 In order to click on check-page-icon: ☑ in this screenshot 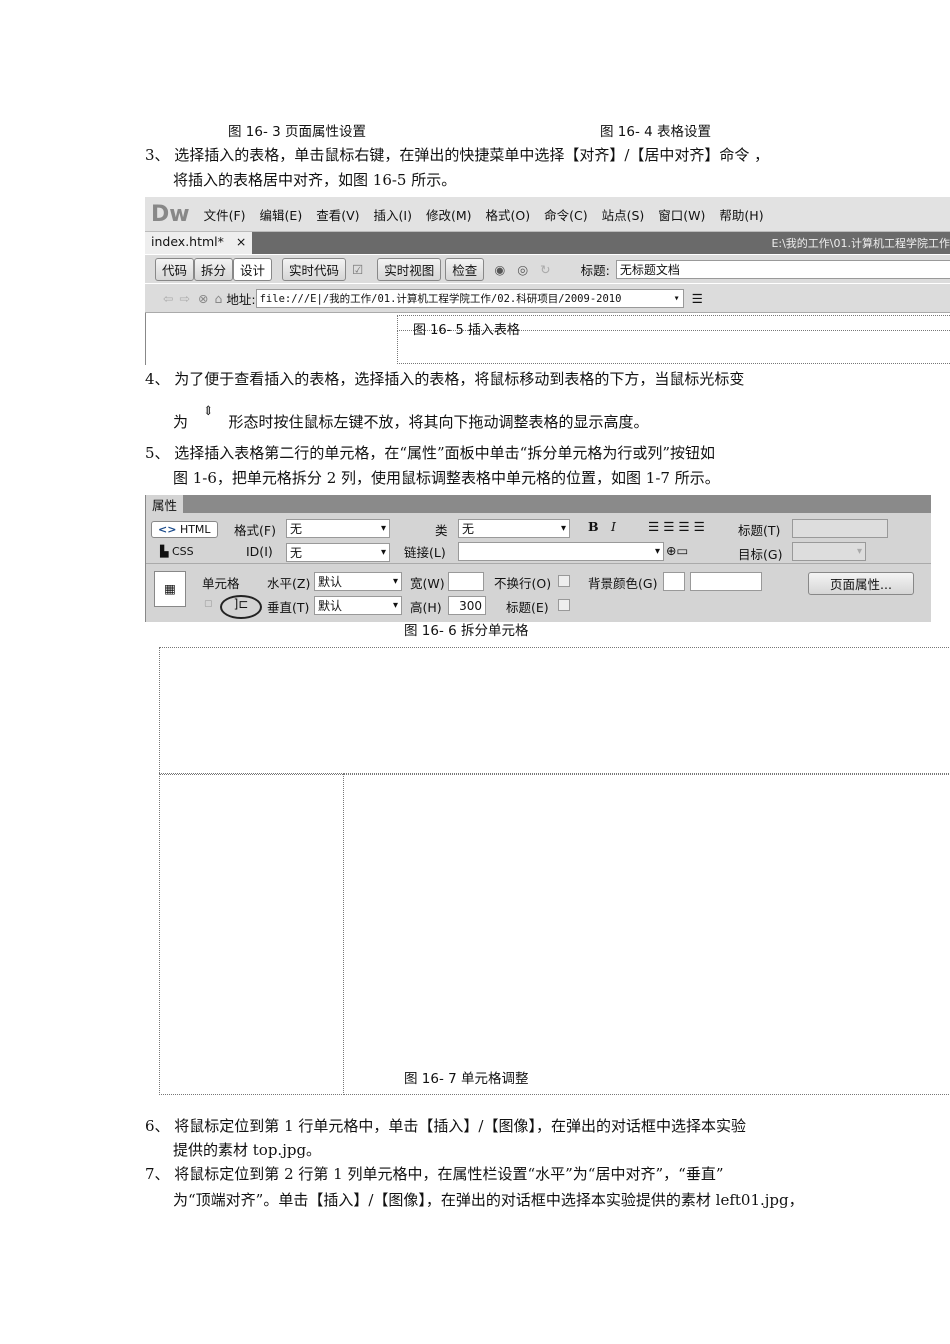, I will do `click(357, 269)`.